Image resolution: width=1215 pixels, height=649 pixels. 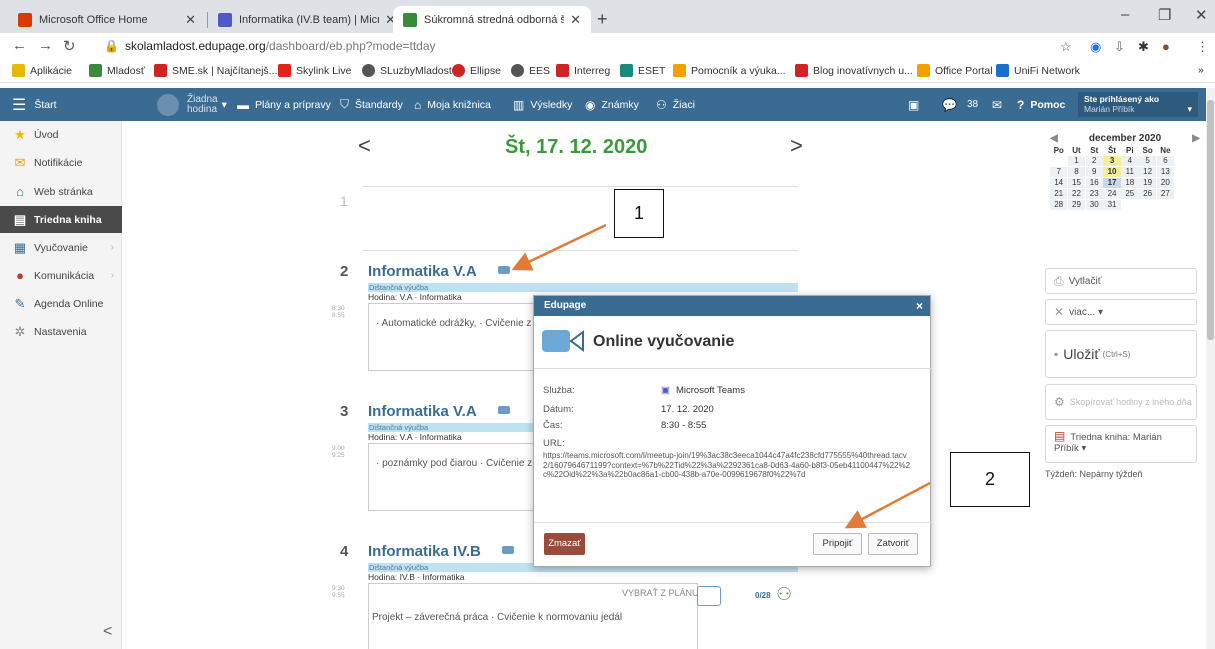 What do you see at coordinates (1130, 194) in the screenshot?
I see `calendar-day: 25` at bounding box center [1130, 194].